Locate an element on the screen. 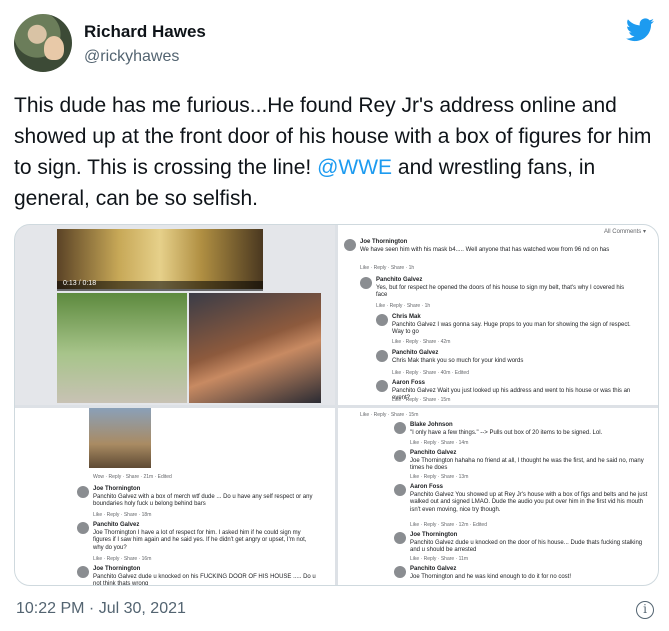 This screenshot has height=631, width=669. comment-meta: Like · Reply · Share · 18m is located at coordinates (122, 515).